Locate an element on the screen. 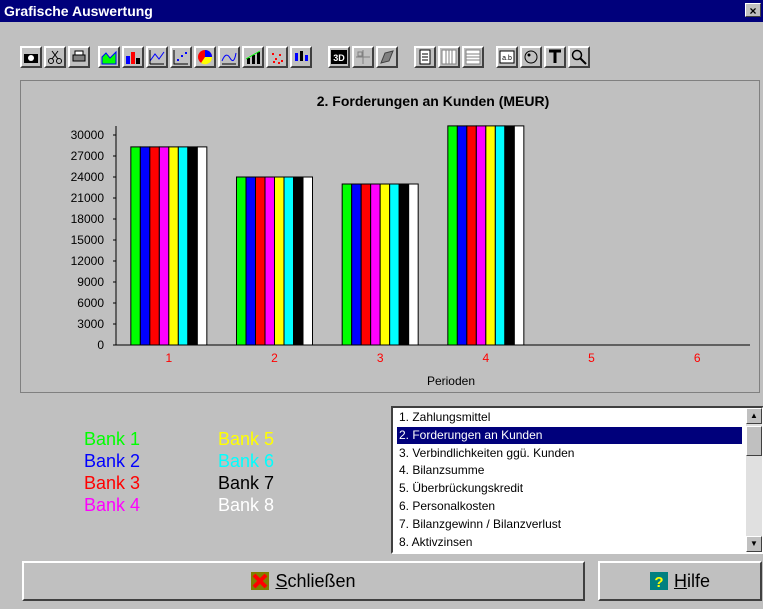 Image resolution: width=763 pixels, height=609 pixels. pie-chart-button is located at coordinates (205, 57).